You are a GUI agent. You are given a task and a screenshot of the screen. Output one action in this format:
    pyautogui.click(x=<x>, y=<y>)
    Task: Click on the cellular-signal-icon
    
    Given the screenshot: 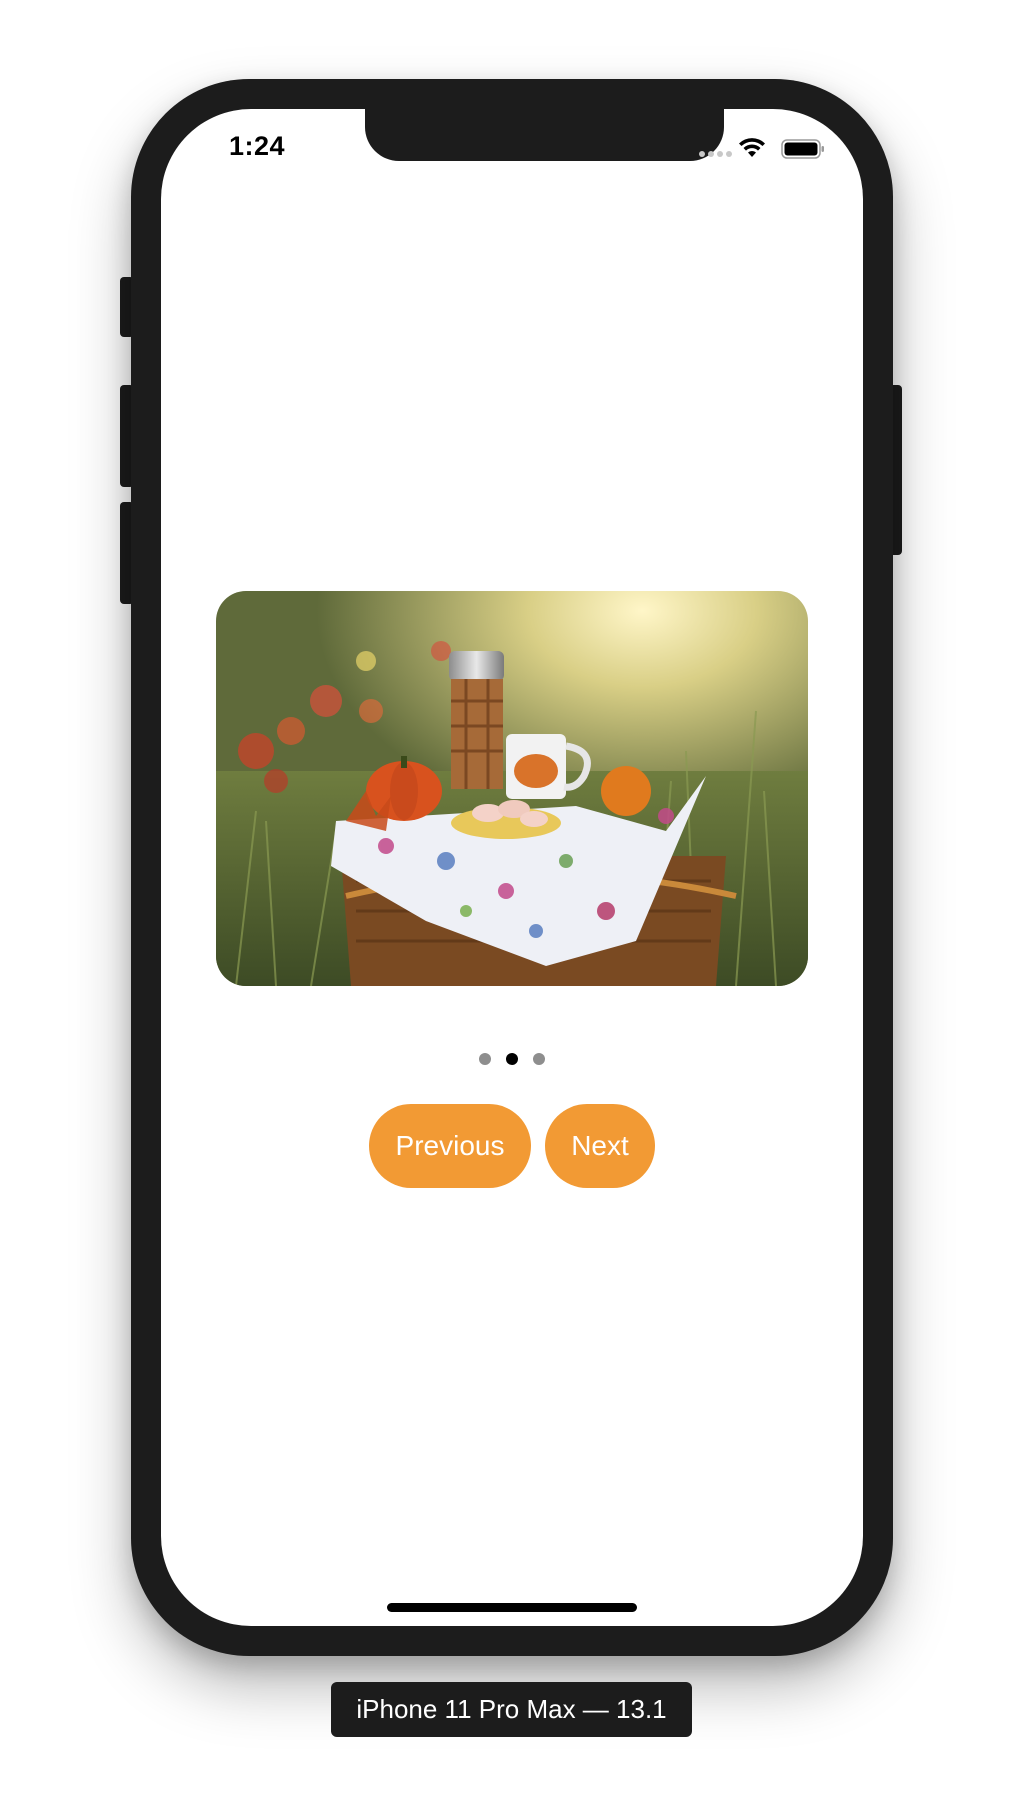 What is the action you would take?
    pyautogui.click(x=715, y=154)
    